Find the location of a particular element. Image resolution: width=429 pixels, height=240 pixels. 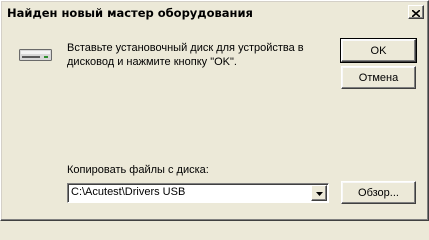

copy-from-label: Копировать файлы с диска: is located at coordinates (138, 170).